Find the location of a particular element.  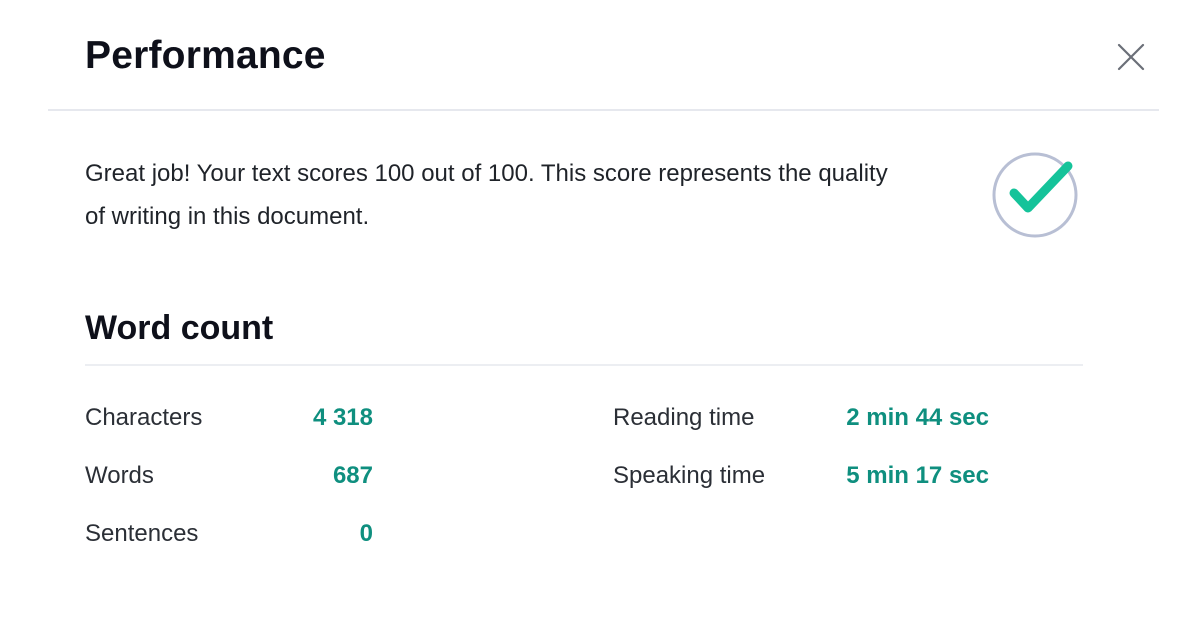

stat-label-speaking-time: Speaking time is located at coordinates (689, 475).